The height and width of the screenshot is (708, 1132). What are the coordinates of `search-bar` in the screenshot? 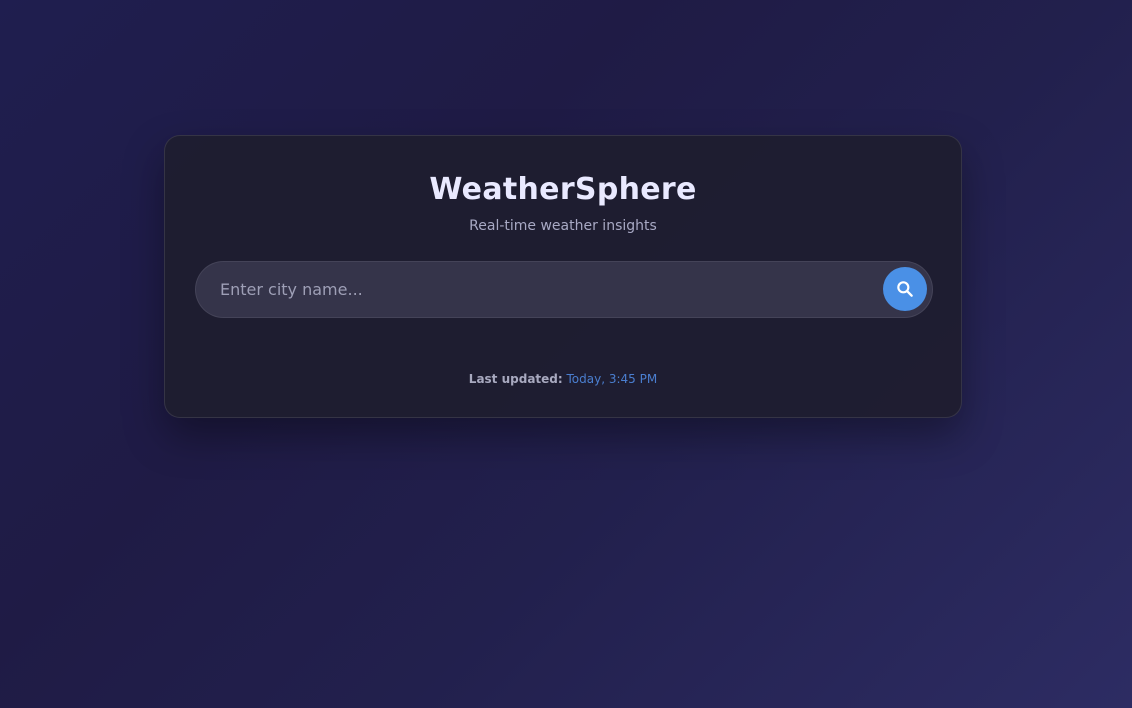 It's located at (564, 289).